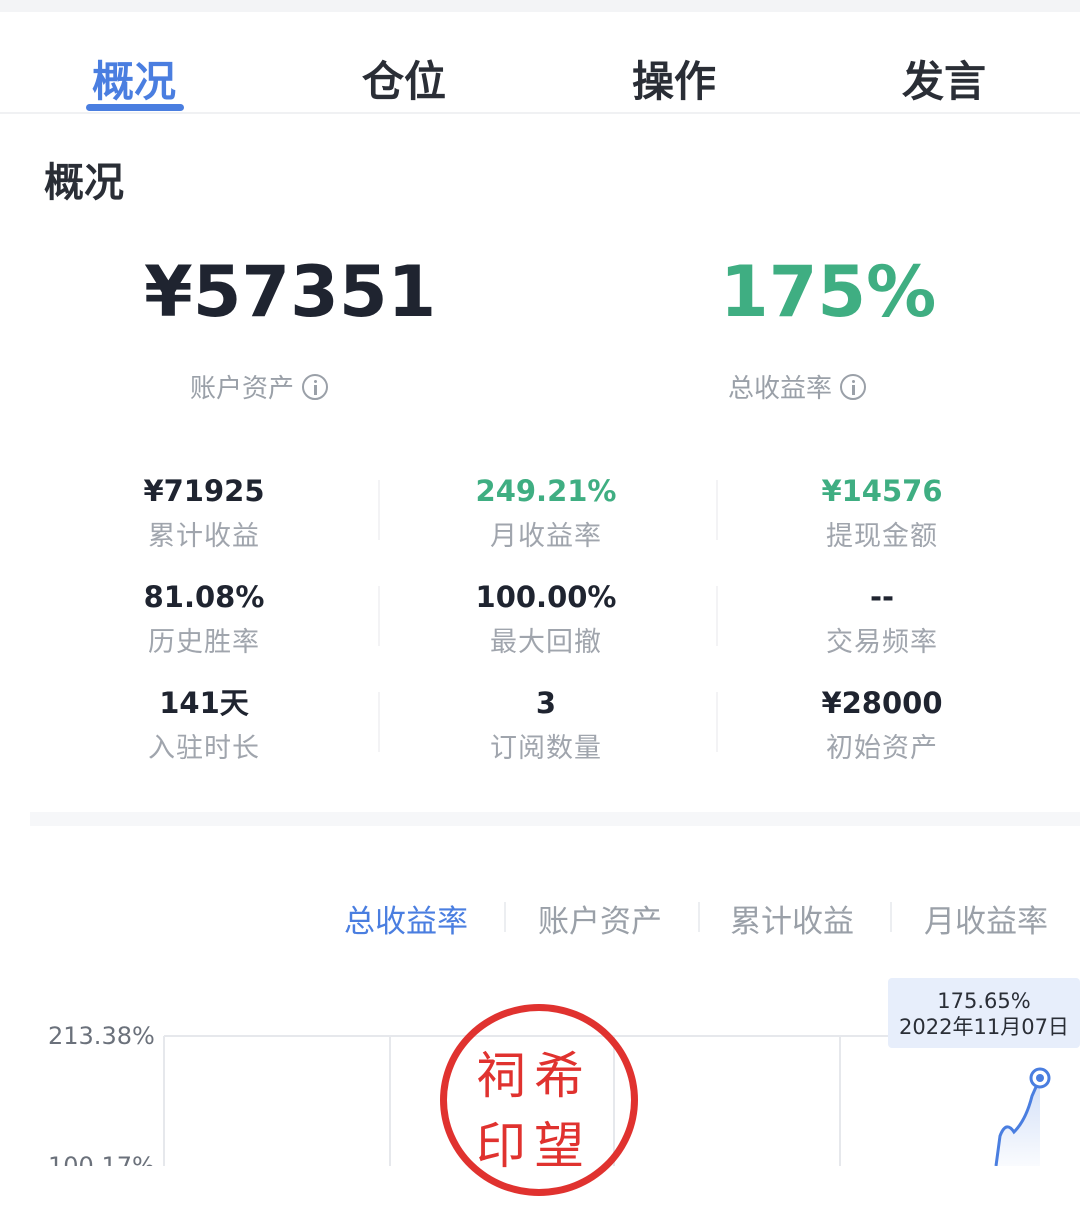  What do you see at coordinates (290, 292) in the screenshot?
I see `account-assets-value: ¥57351` at bounding box center [290, 292].